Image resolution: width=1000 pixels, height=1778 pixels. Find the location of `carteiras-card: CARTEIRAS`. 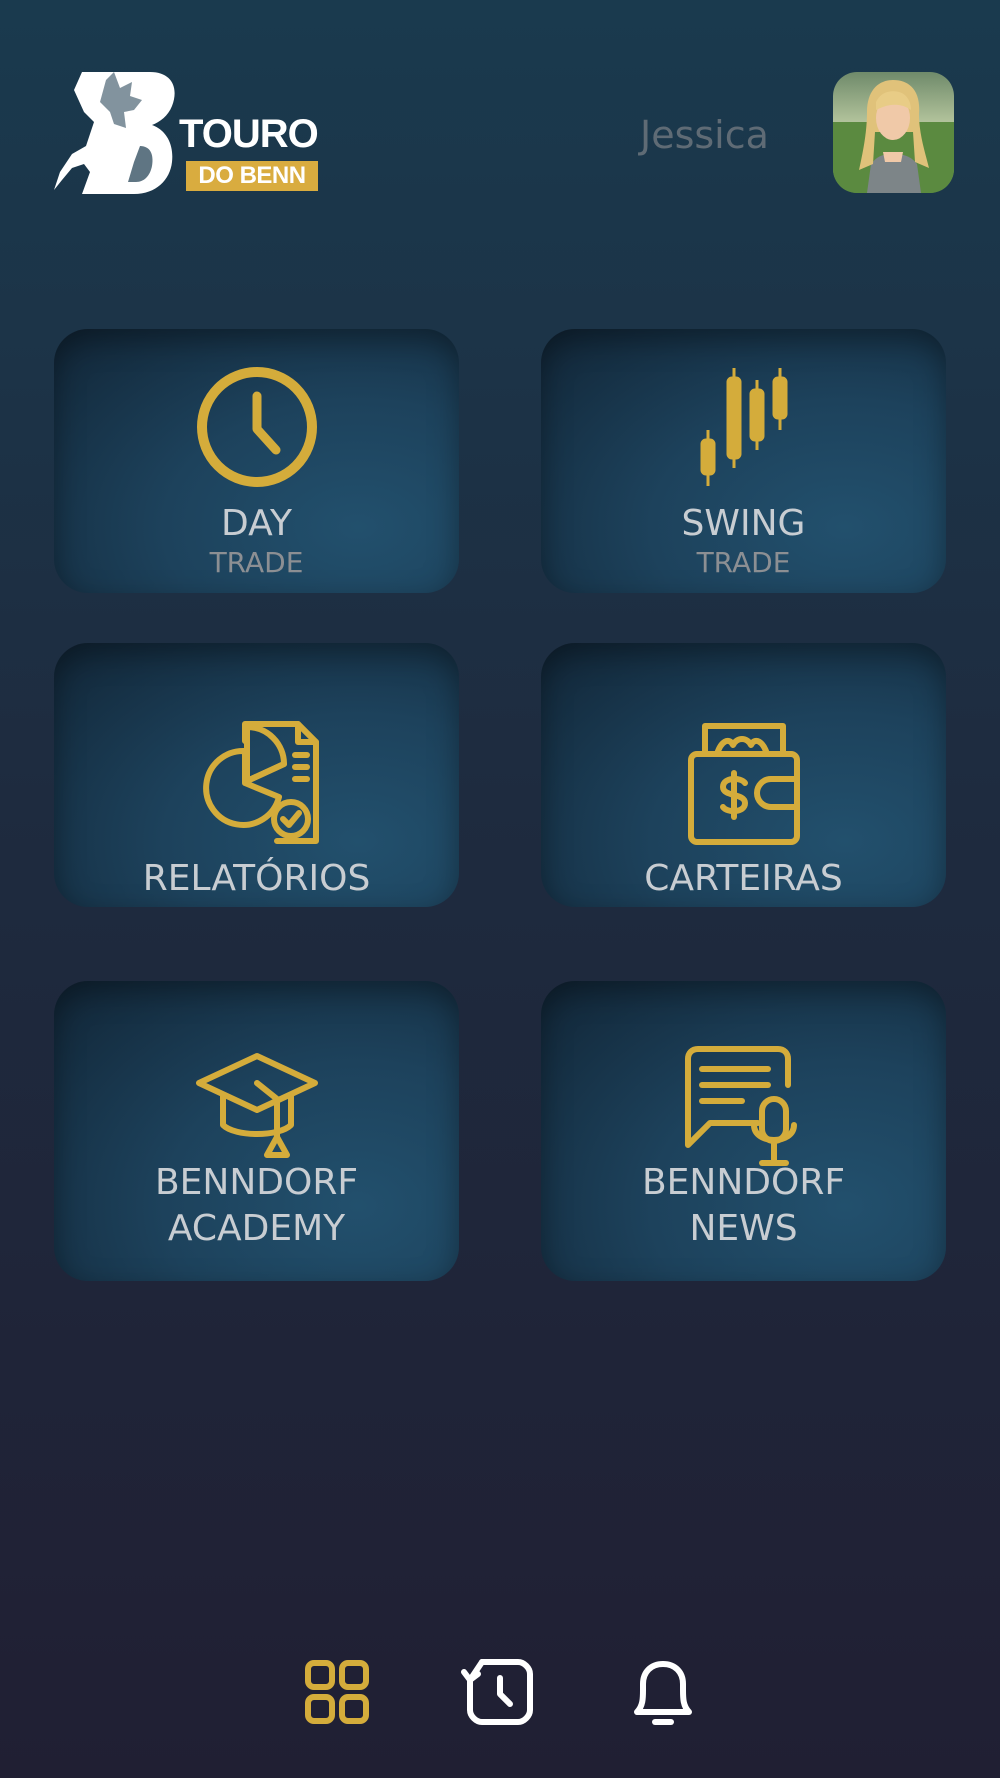

carteiras-card: CARTEIRAS is located at coordinates (743, 775).